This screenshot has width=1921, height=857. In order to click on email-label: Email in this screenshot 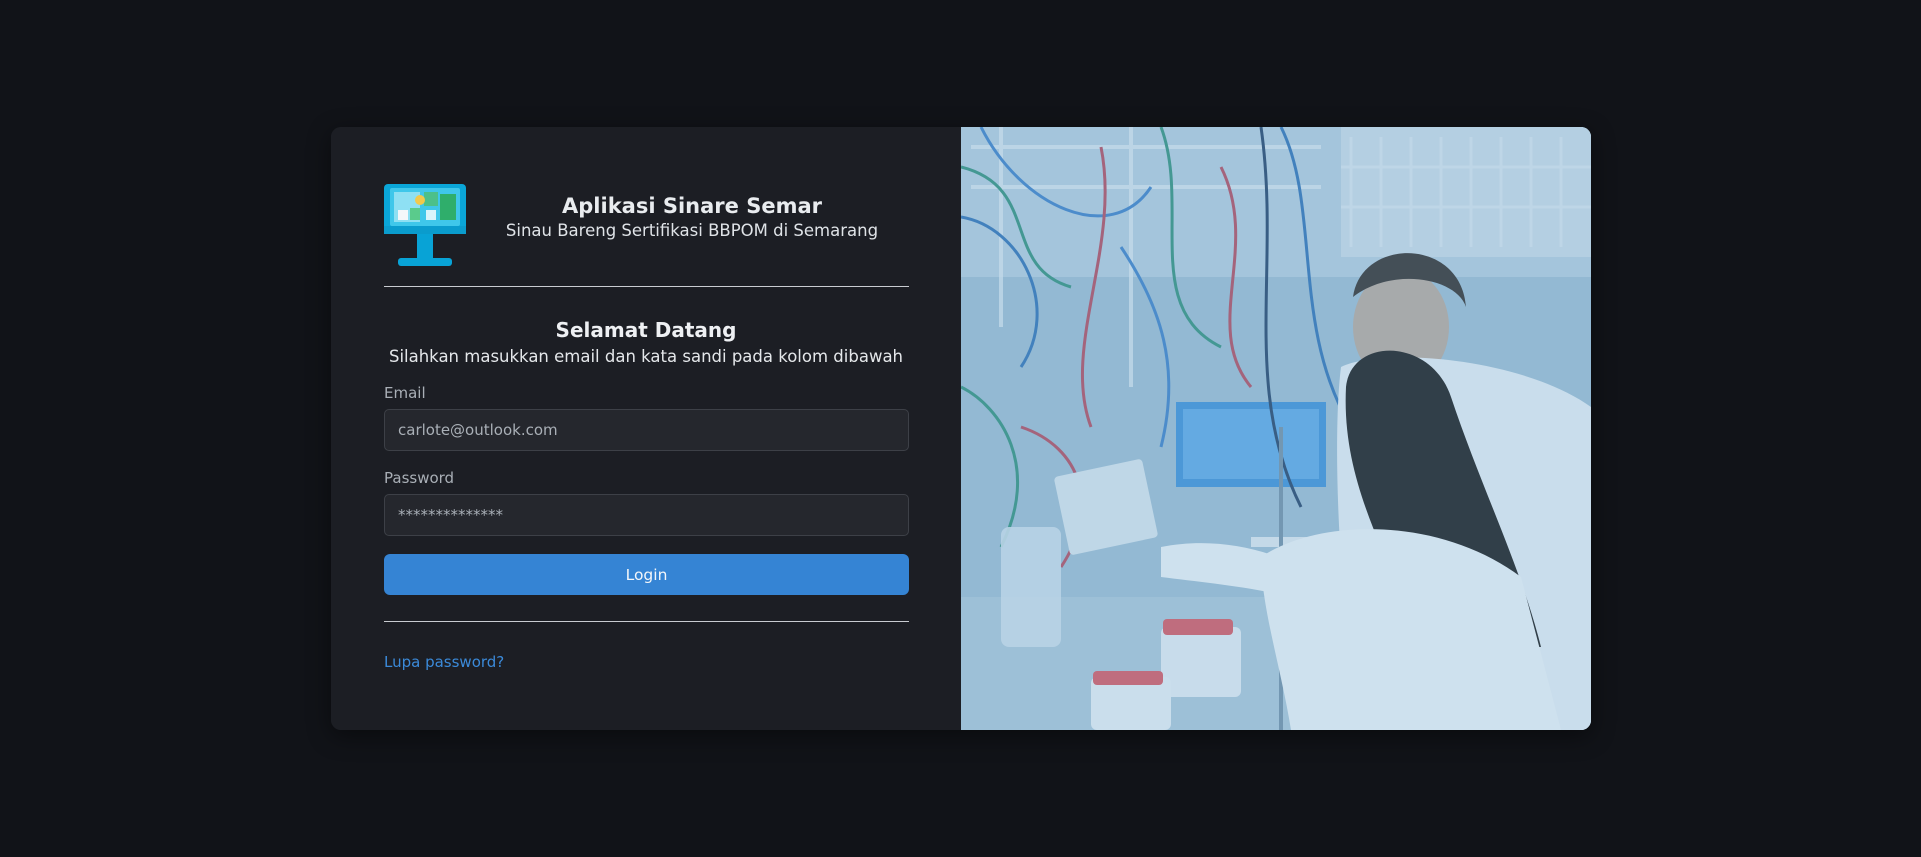, I will do `click(405, 393)`.